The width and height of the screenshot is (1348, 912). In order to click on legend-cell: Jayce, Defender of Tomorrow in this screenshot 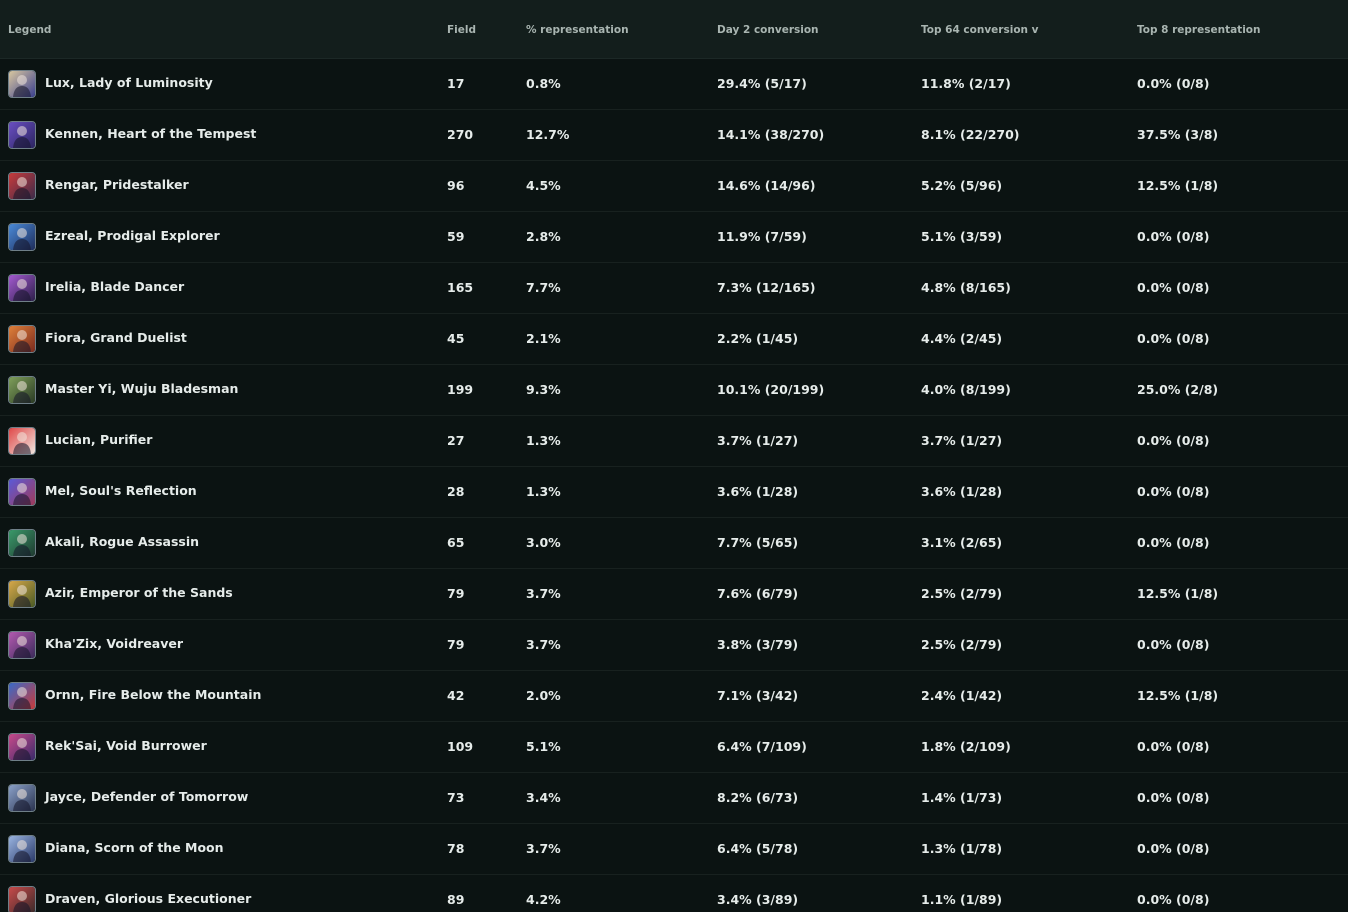, I will do `click(128, 798)`.